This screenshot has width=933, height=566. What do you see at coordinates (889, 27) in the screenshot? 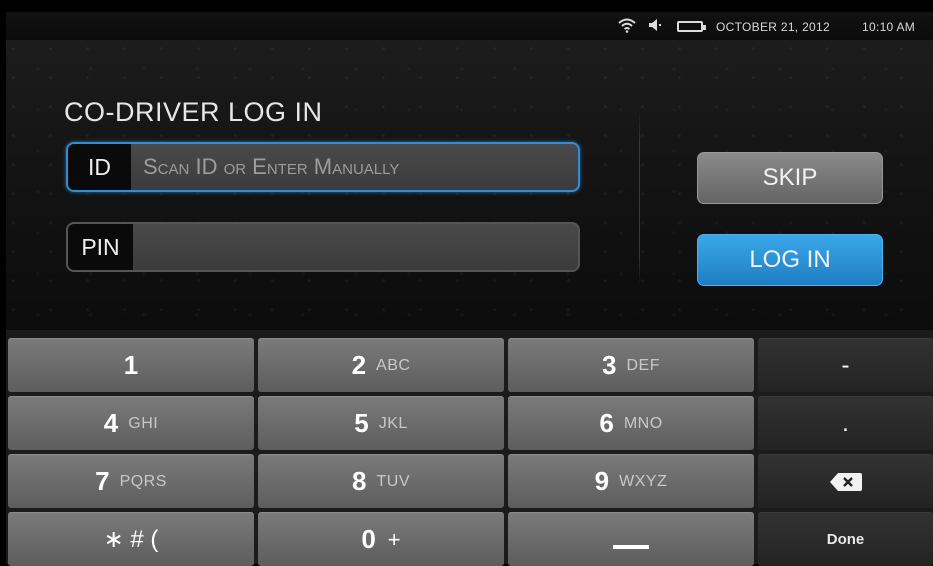
I see `status-time: 10:10 AM` at bounding box center [889, 27].